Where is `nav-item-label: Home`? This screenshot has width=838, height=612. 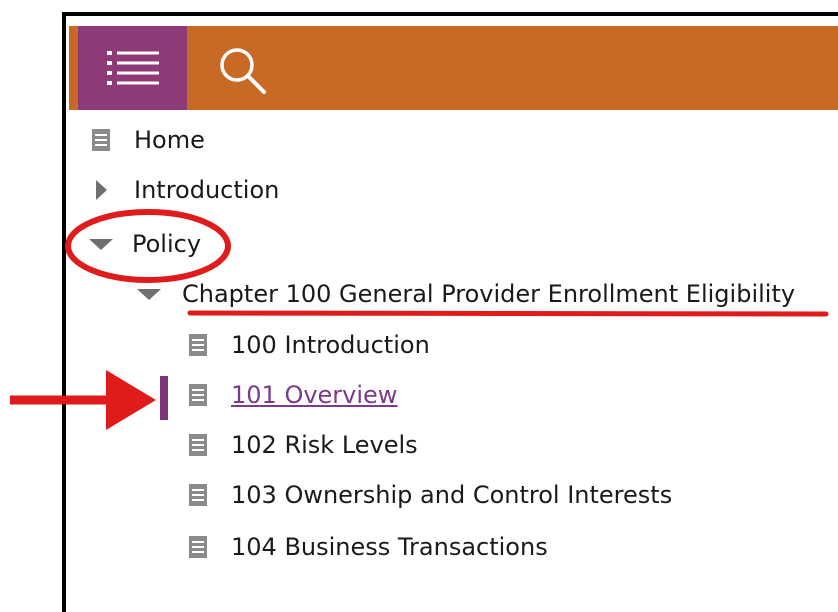 nav-item-label: Home is located at coordinates (169, 140).